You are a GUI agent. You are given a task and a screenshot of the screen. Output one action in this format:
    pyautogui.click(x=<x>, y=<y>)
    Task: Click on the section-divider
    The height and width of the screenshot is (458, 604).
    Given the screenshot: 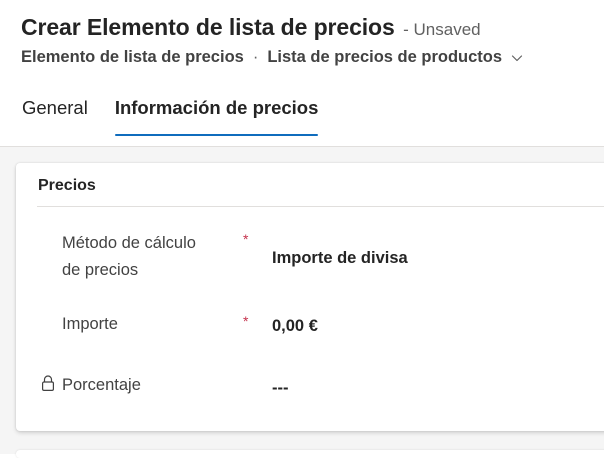 What is the action you would take?
    pyautogui.click(x=320, y=206)
    